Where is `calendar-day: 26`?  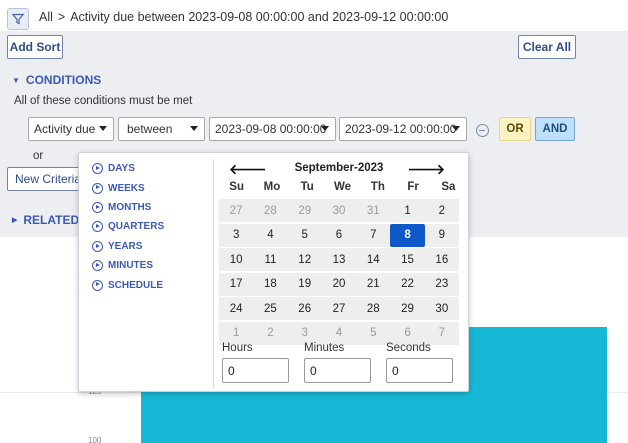
calendar-day: 26 is located at coordinates (304, 308).